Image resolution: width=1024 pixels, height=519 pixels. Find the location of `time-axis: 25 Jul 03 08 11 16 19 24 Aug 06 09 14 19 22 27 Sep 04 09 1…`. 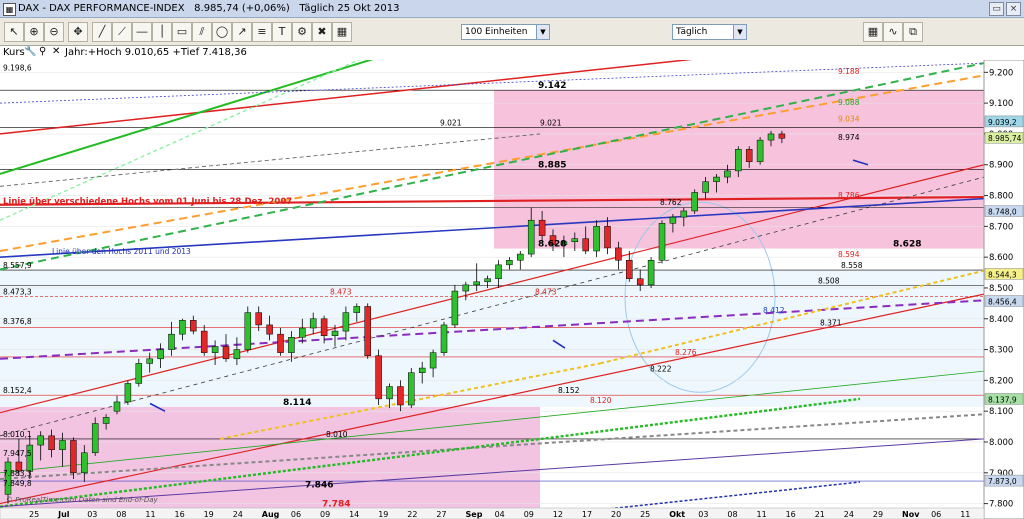

time-axis: 25 Jul 03 08 11 16 19 24 Aug 06 09 14 19 22 27 Sep 04 09 1… is located at coordinates (492, 513).